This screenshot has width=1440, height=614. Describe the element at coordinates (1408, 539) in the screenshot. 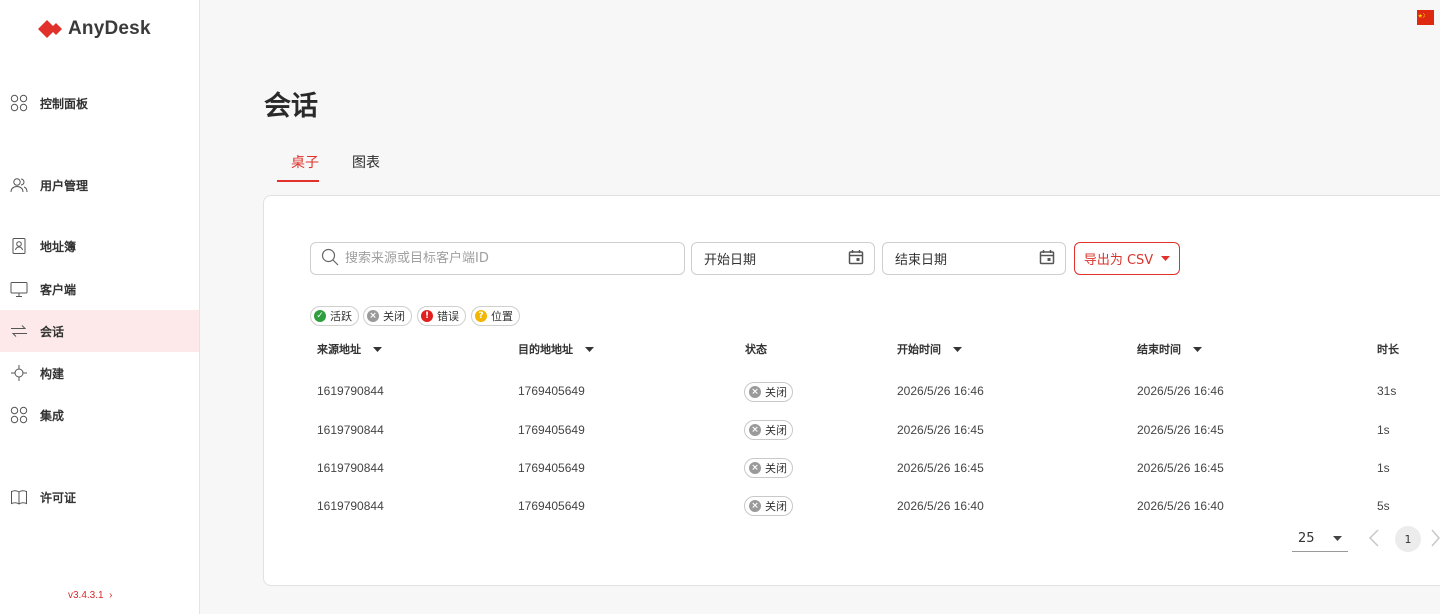

I see `page-number-button: 1` at that location.